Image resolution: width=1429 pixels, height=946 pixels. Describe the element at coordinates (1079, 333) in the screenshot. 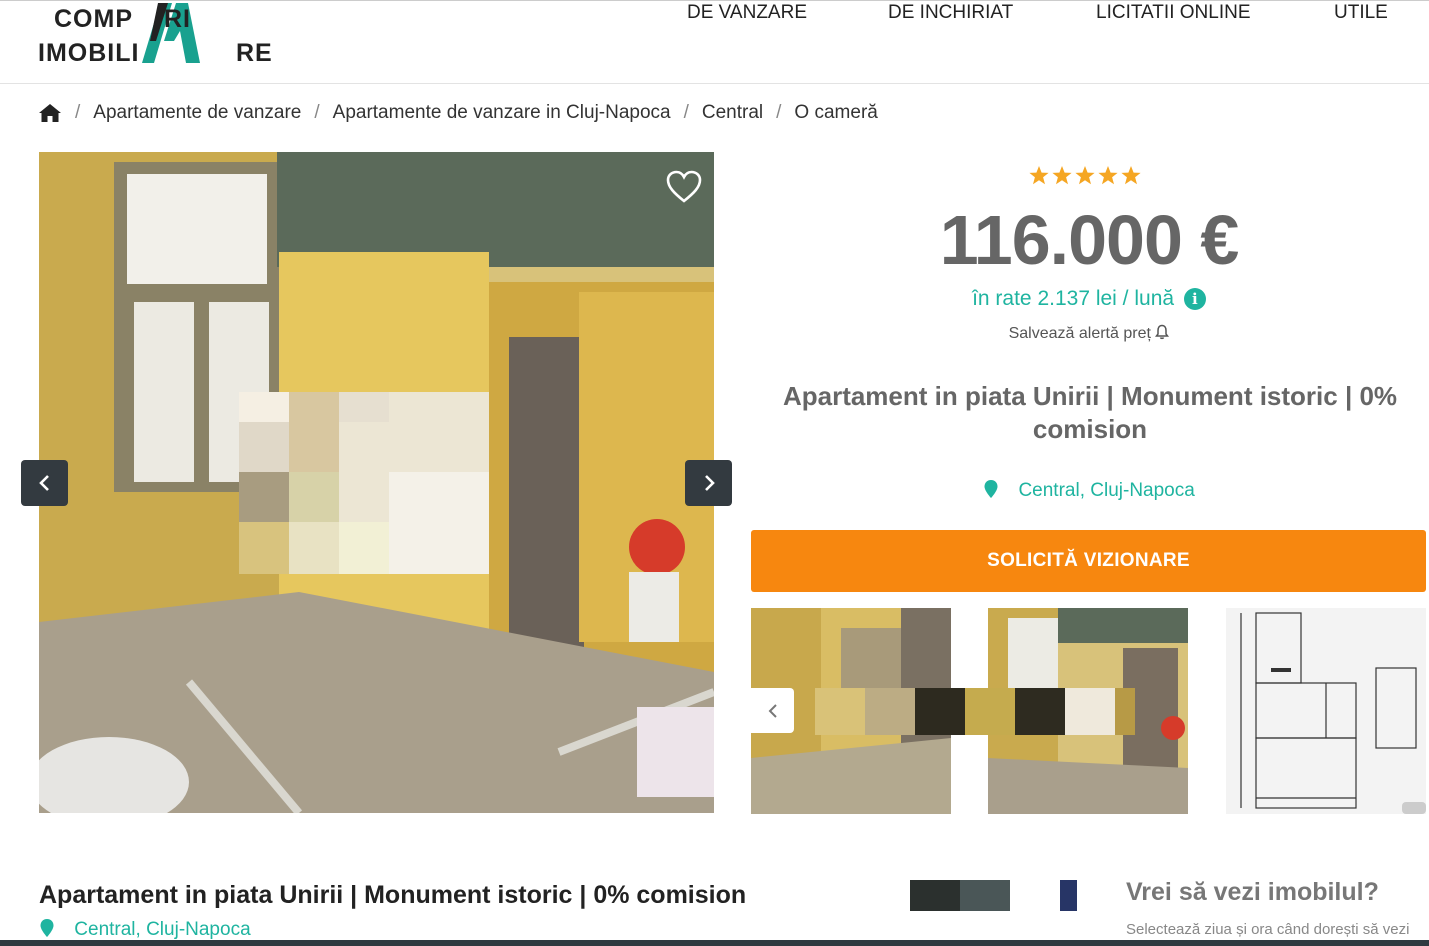

I see `save-price-alert-label: Salvează alertă preț` at that location.